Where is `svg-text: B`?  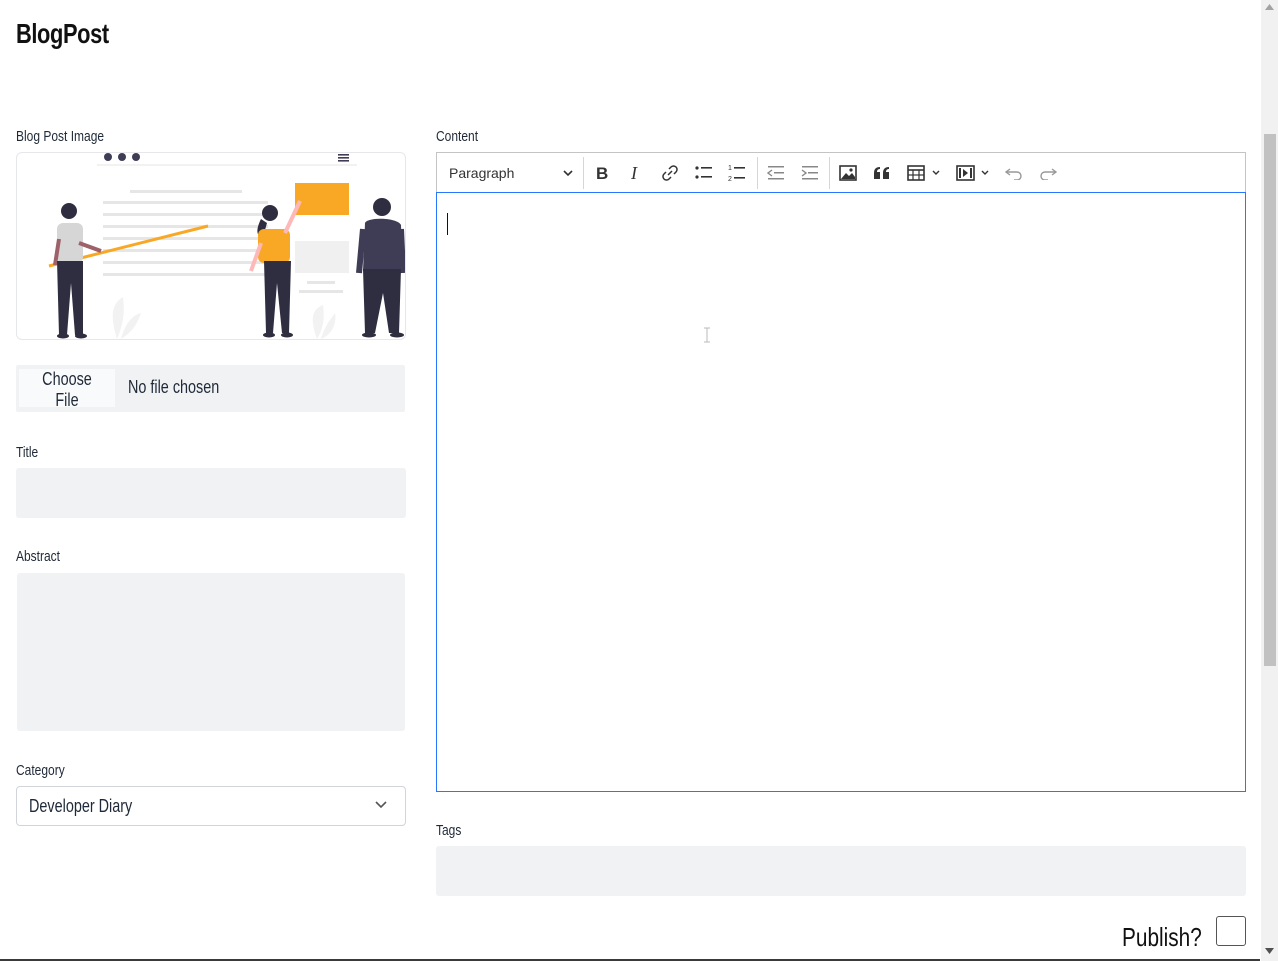 svg-text: B is located at coordinates (602, 173).